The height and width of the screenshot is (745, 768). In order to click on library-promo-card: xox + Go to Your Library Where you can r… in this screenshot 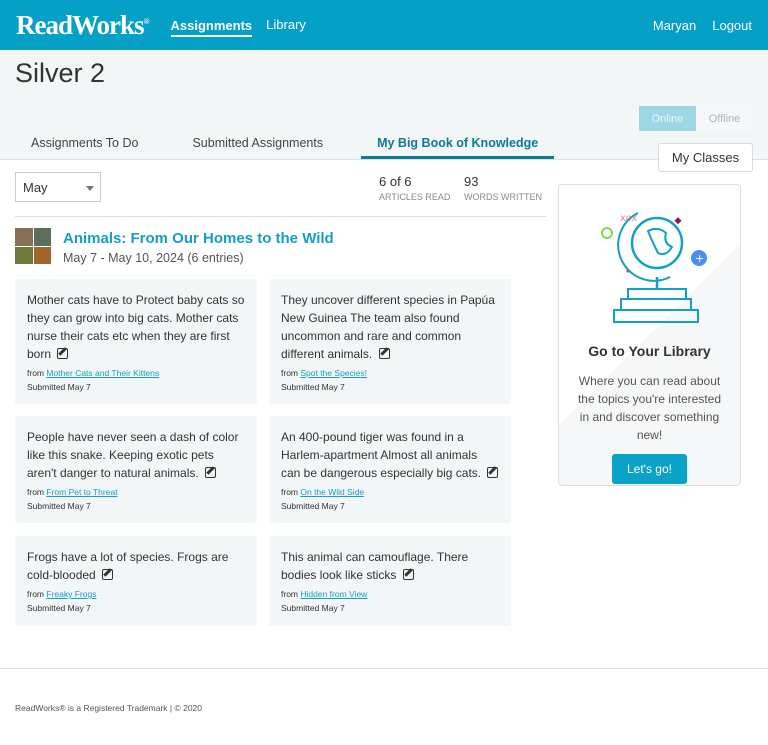, I will do `click(649, 335)`.